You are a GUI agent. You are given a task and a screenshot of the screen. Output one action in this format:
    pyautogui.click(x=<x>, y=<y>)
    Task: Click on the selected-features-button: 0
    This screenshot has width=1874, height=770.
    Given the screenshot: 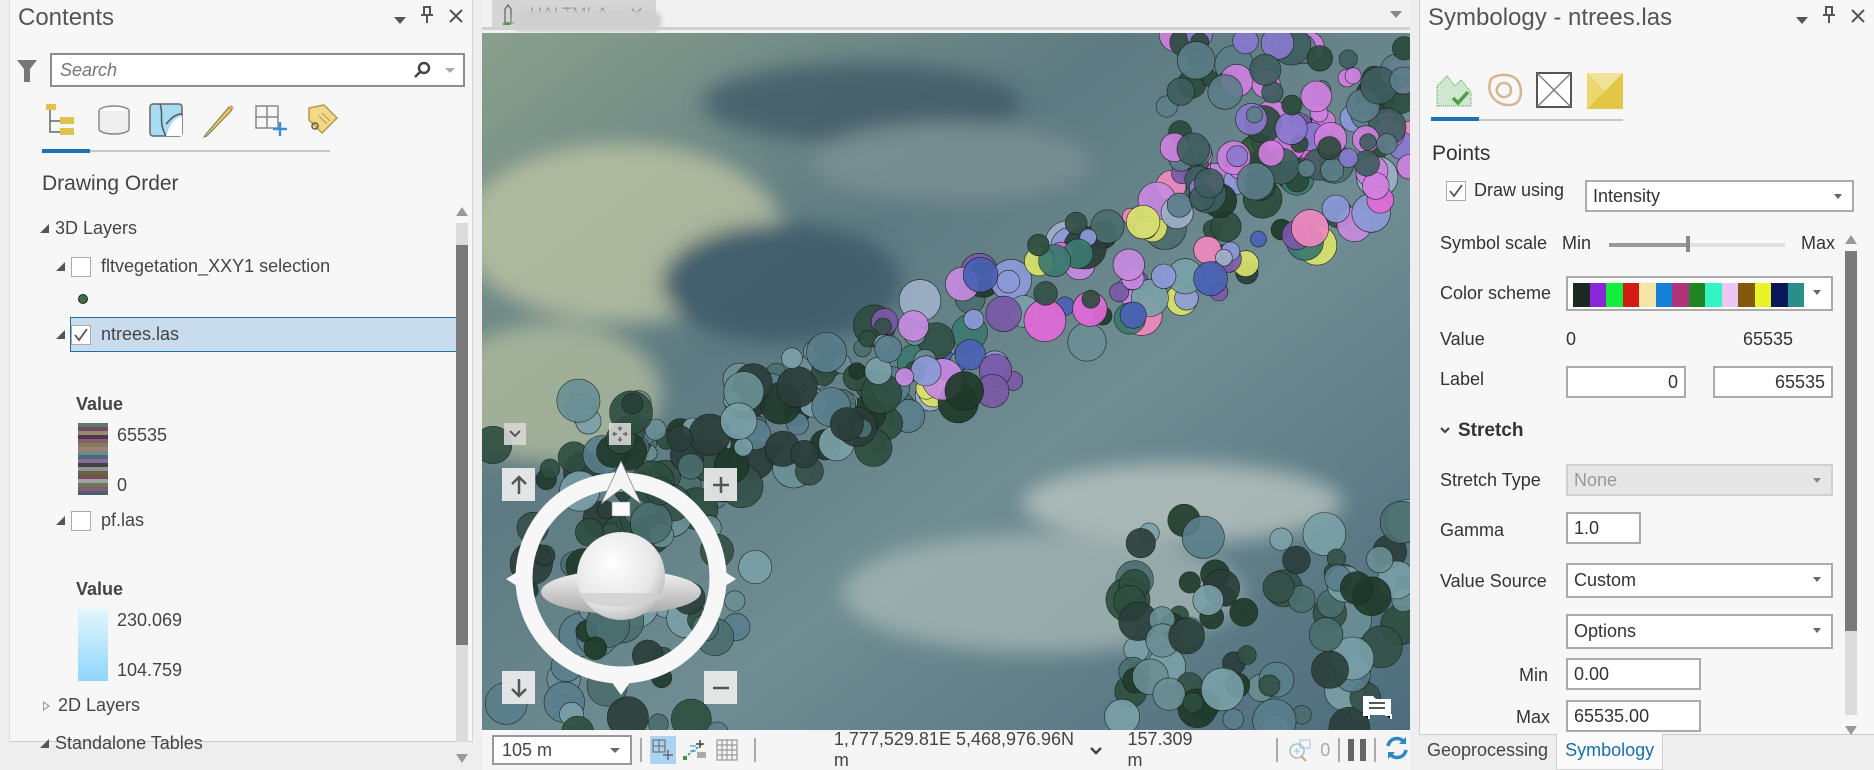 What is the action you would take?
    pyautogui.click(x=1308, y=750)
    